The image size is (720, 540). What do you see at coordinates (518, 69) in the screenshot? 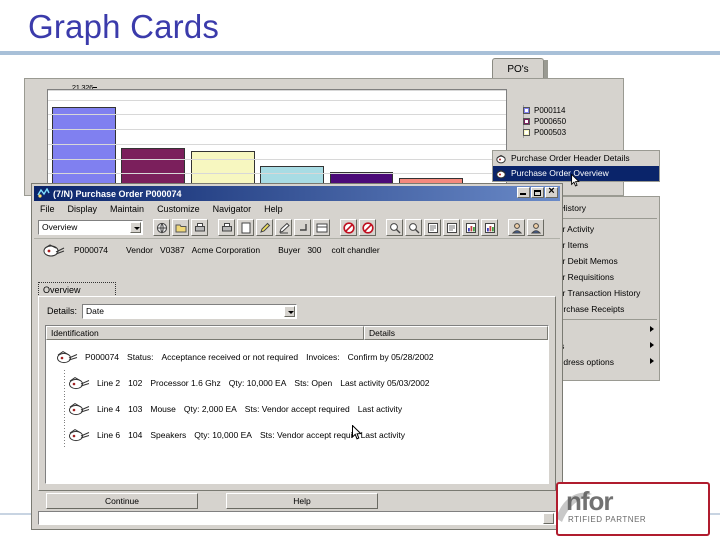
I see `tab-pos: PO's` at bounding box center [518, 69].